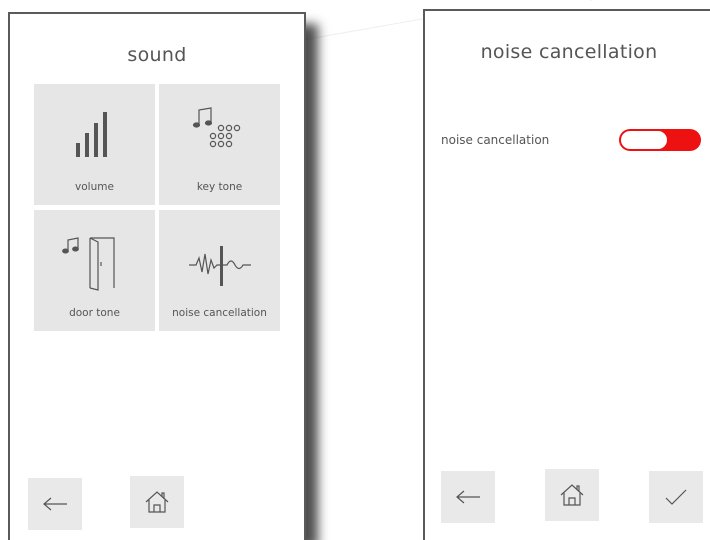 This screenshot has width=710, height=540. Describe the element at coordinates (569, 52) in the screenshot. I see `page-title: noise cancellation` at that location.